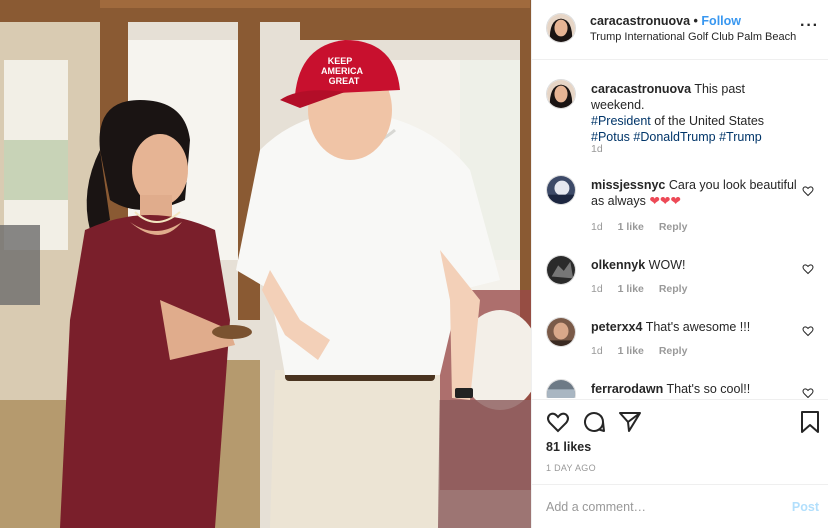  I want to click on post-actions: 81 likes 1 DAY AGO Post, so click(680, 463).